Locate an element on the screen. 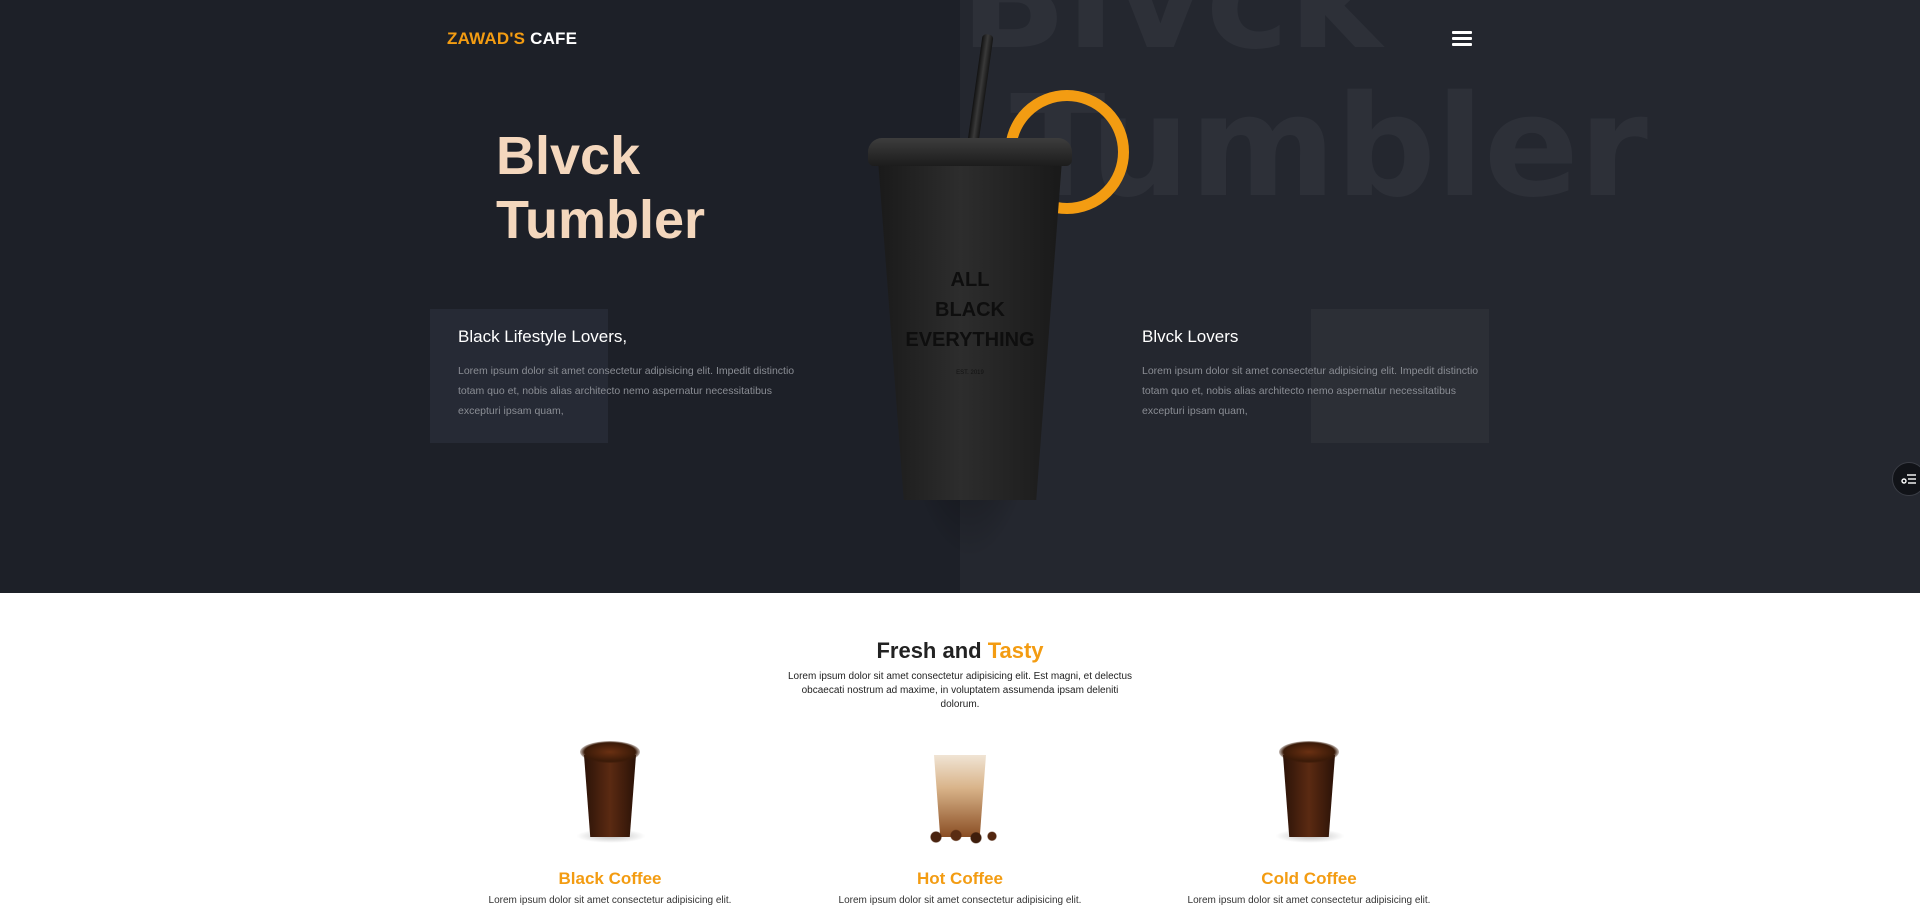 Image resolution: width=1920 pixels, height=918 pixels. black-coffee-image is located at coordinates (610, 793).